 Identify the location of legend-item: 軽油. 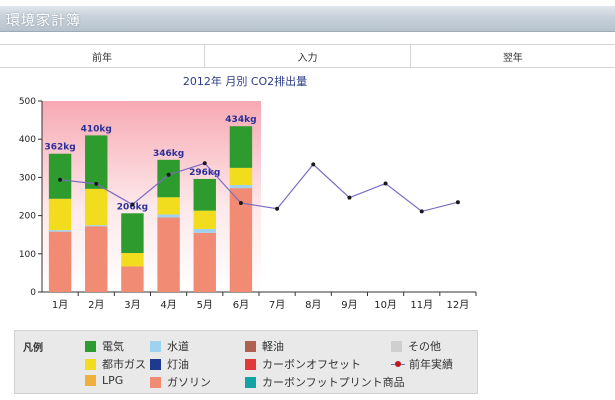
(264, 346).